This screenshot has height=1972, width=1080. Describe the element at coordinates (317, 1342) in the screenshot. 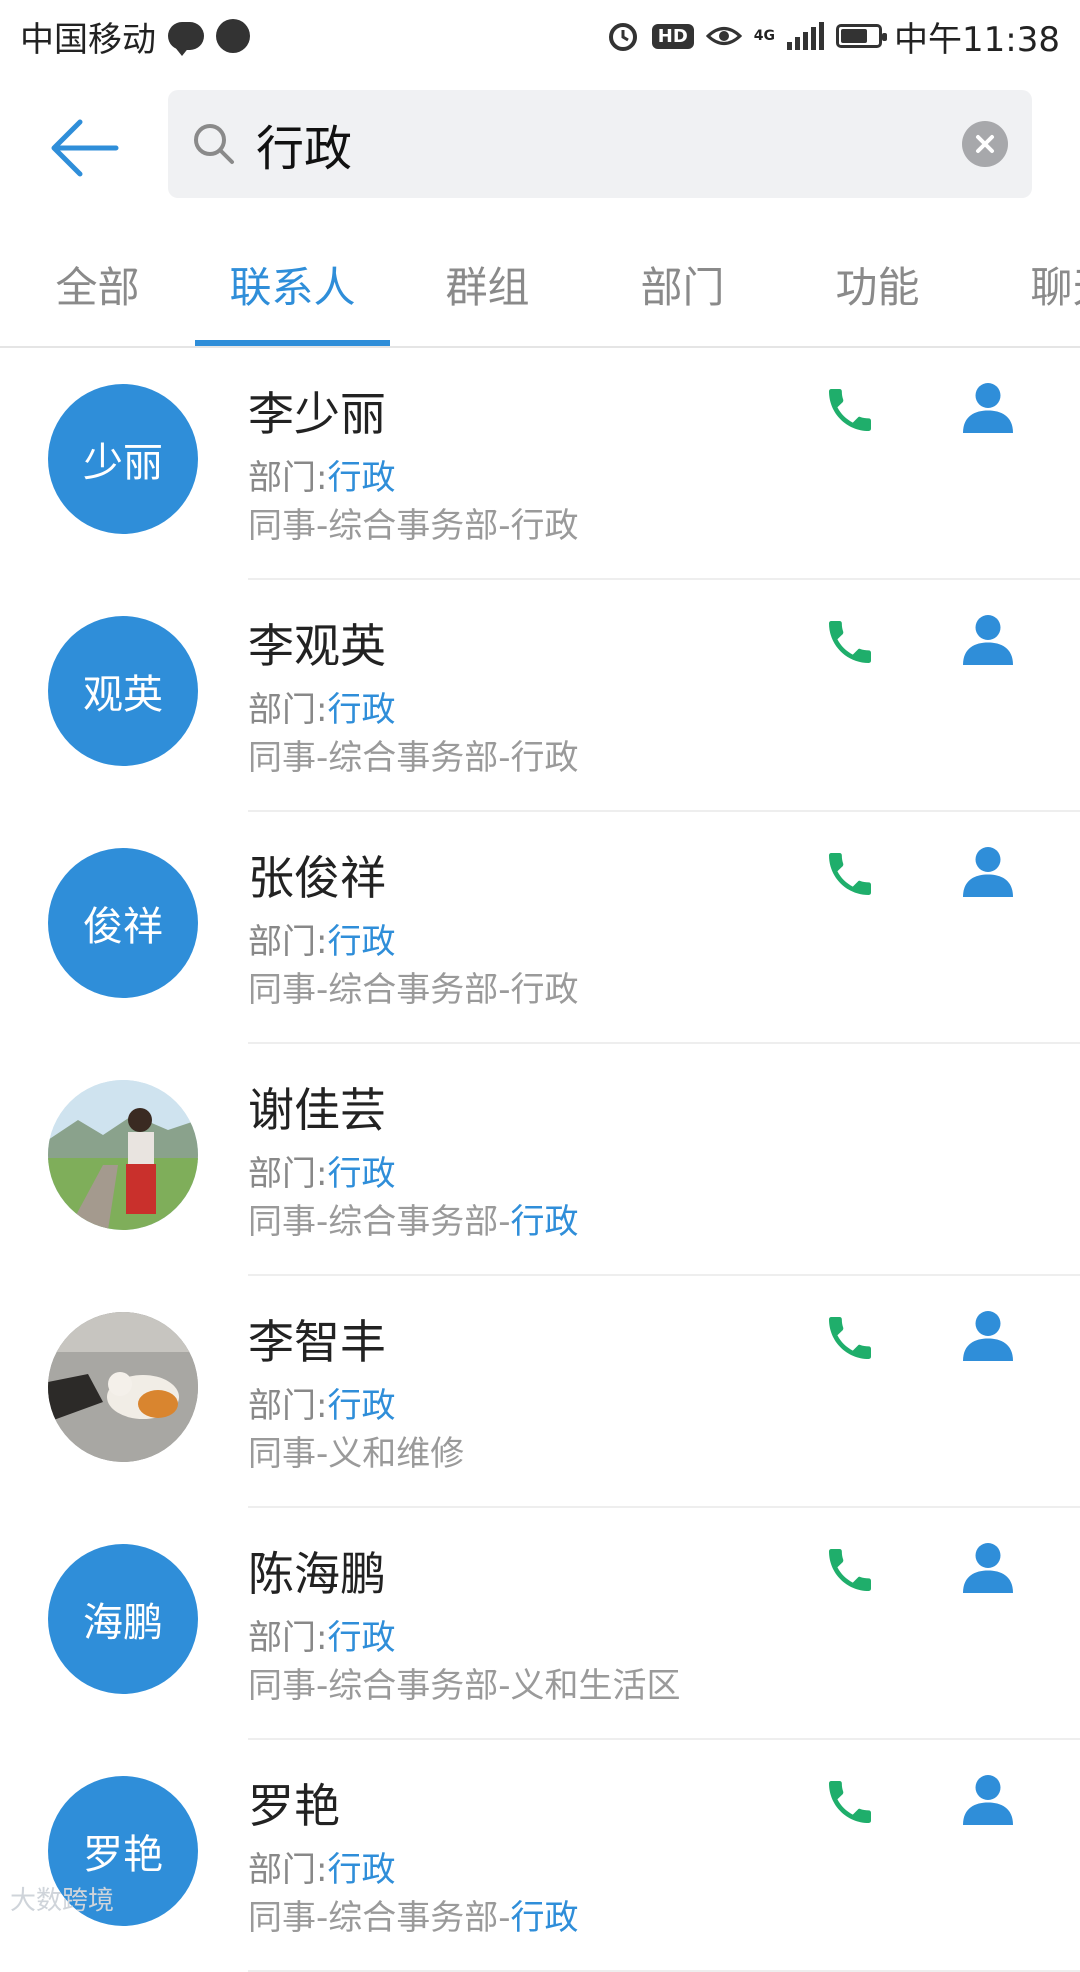

I see `contact-name: 李智丰` at that location.